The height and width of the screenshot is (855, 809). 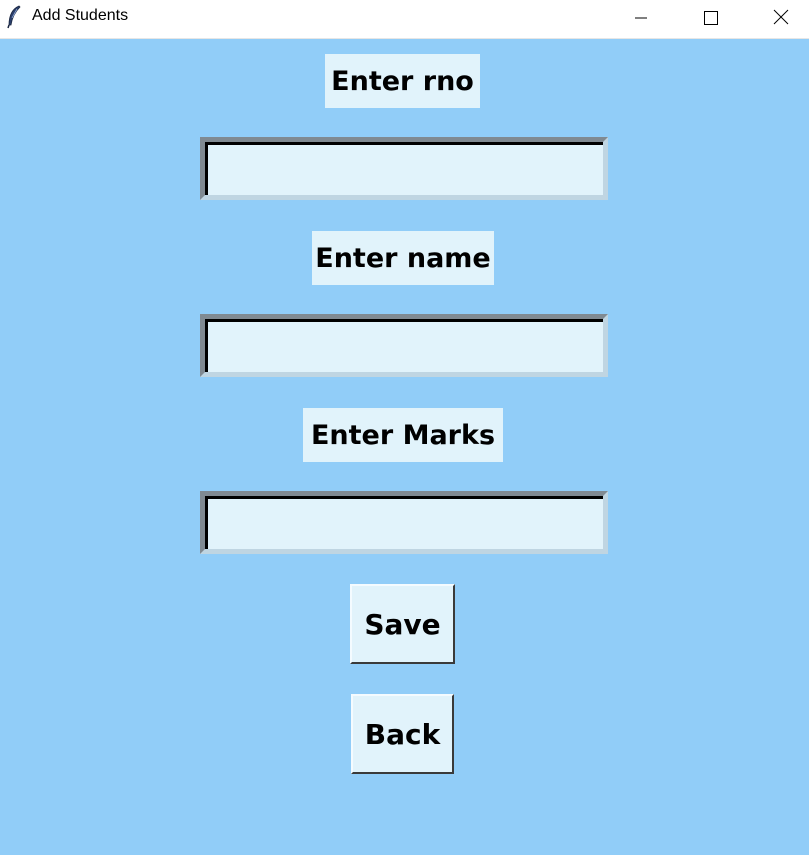 I want to click on rno-input, so click(x=404, y=168).